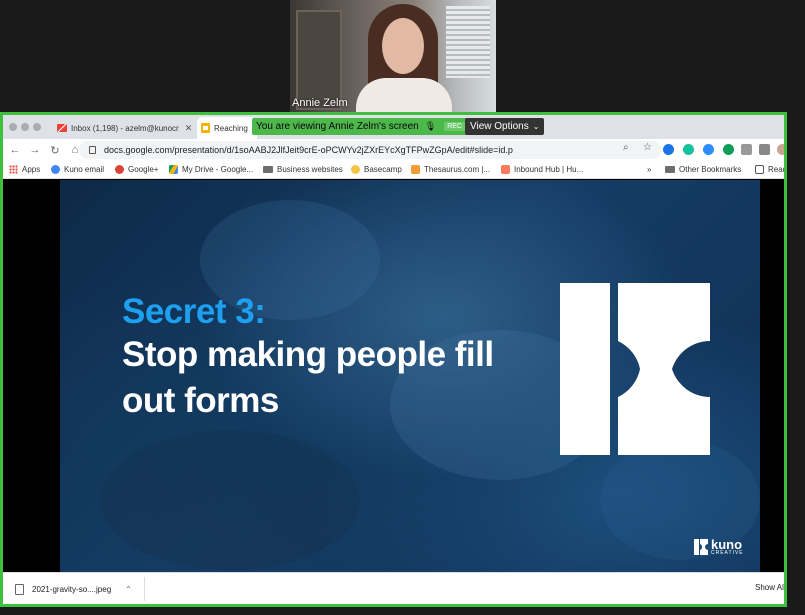 The image size is (805, 615). What do you see at coordinates (62, 128) in the screenshot?
I see `gmail-icon` at bounding box center [62, 128].